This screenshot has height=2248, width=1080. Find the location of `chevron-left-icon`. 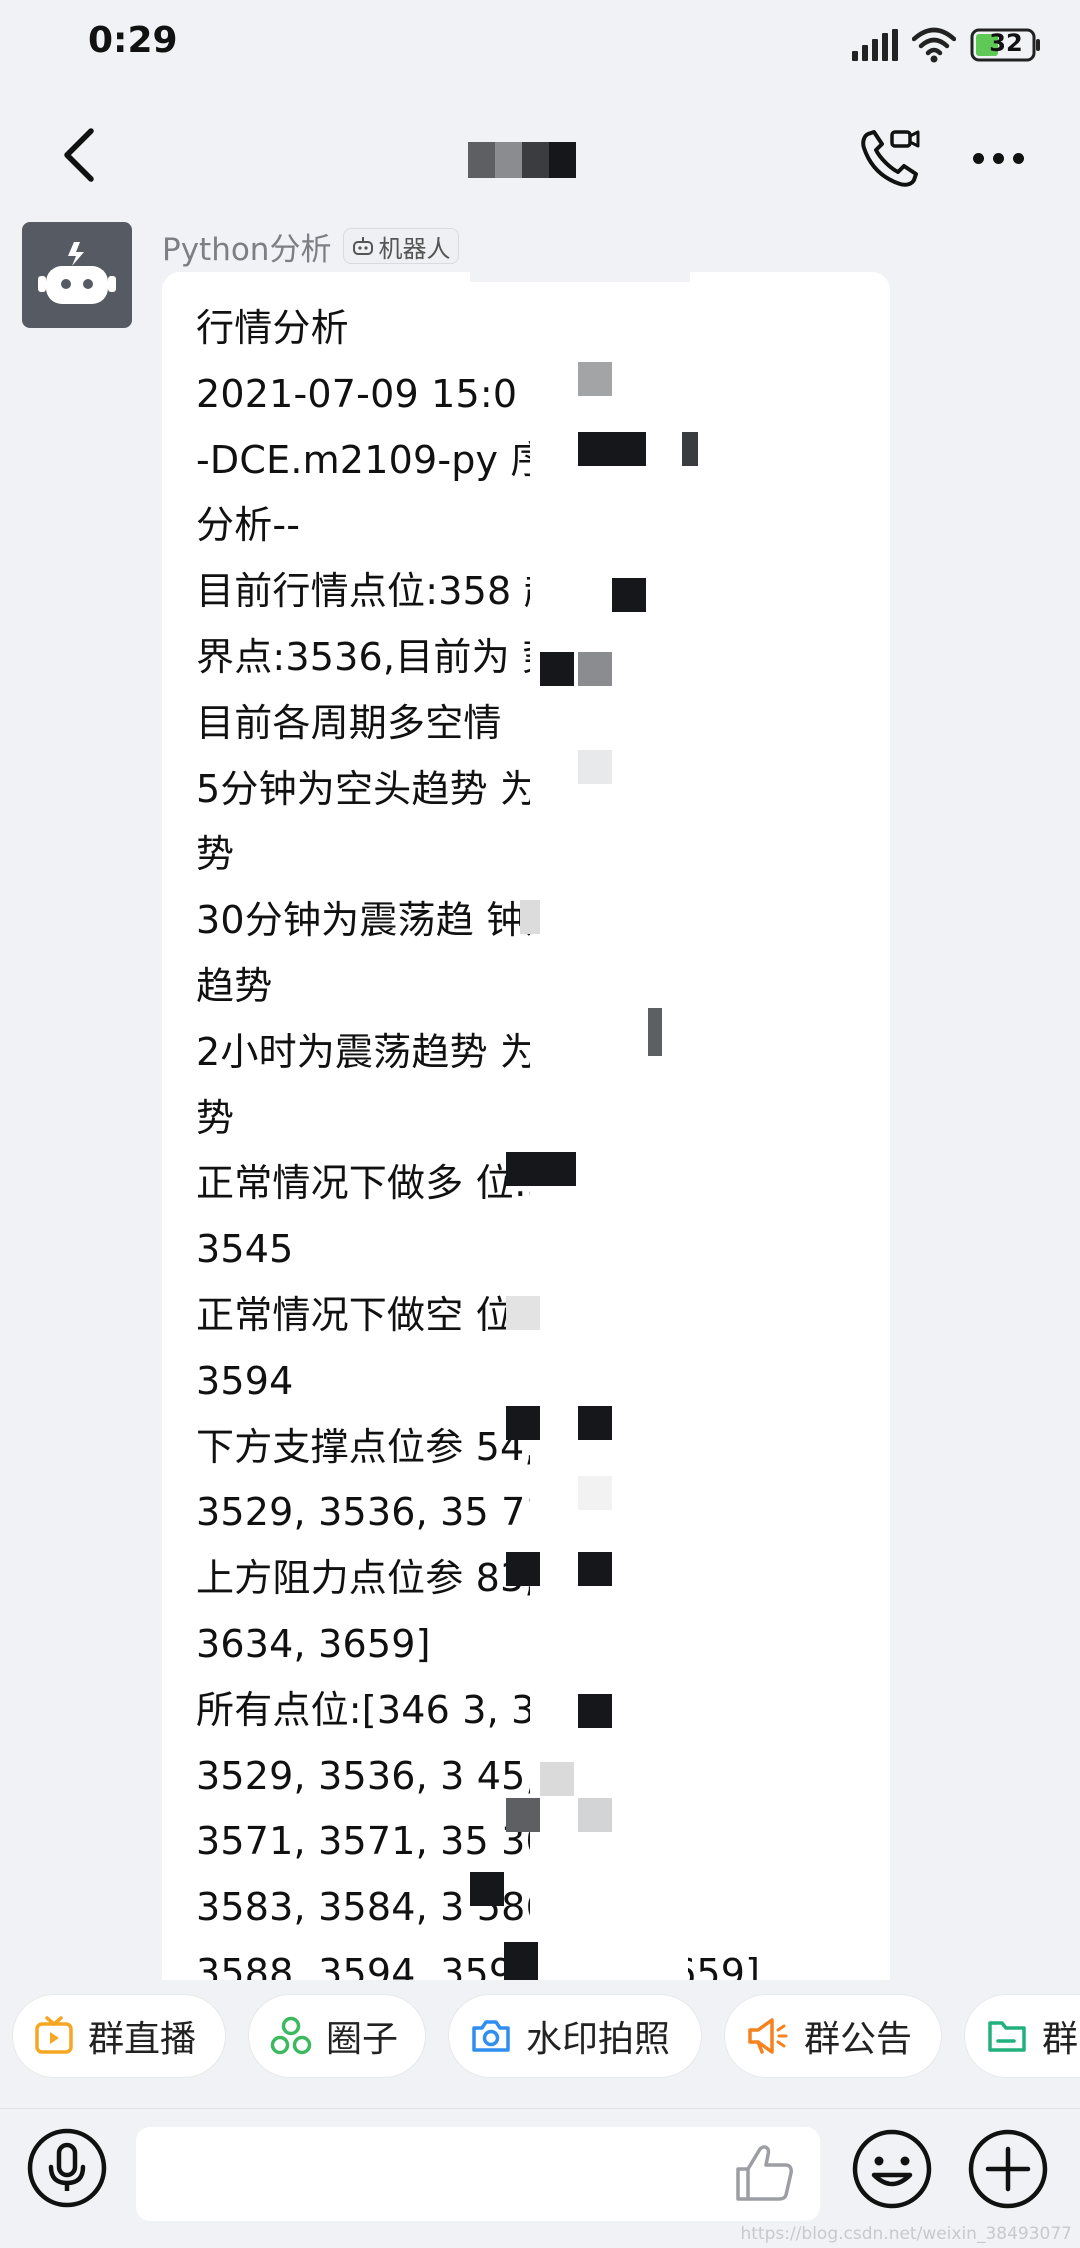

chevron-left-icon is located at coordinates (79, 155).